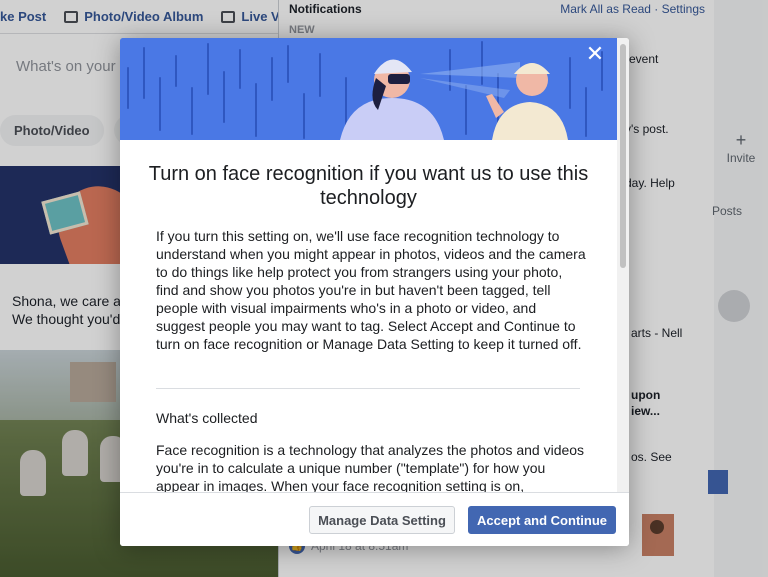 This screenshot has width=768, height=577. I want to click on illustration-svg, so click(368, 89).